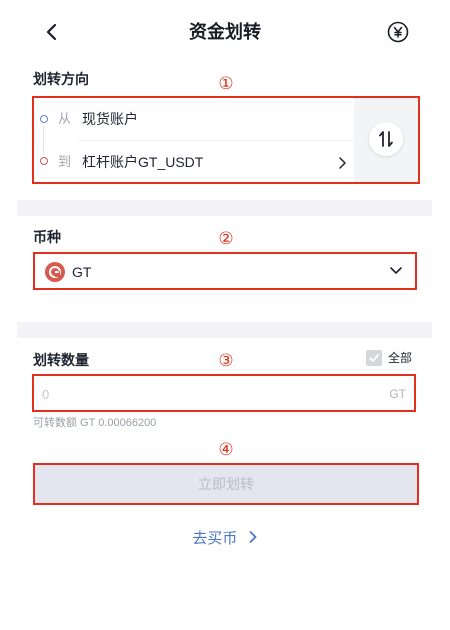 The image size is (450, 630). Describe the element at coordinates (226, 484) in the screenshot. I see `transfer-now-button: 立即划转` at that location.